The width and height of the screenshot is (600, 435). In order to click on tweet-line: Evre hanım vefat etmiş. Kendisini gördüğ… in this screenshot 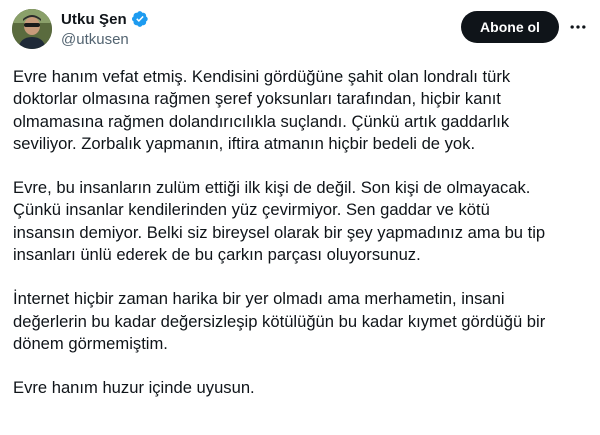, I will do `click(262, 76)`.